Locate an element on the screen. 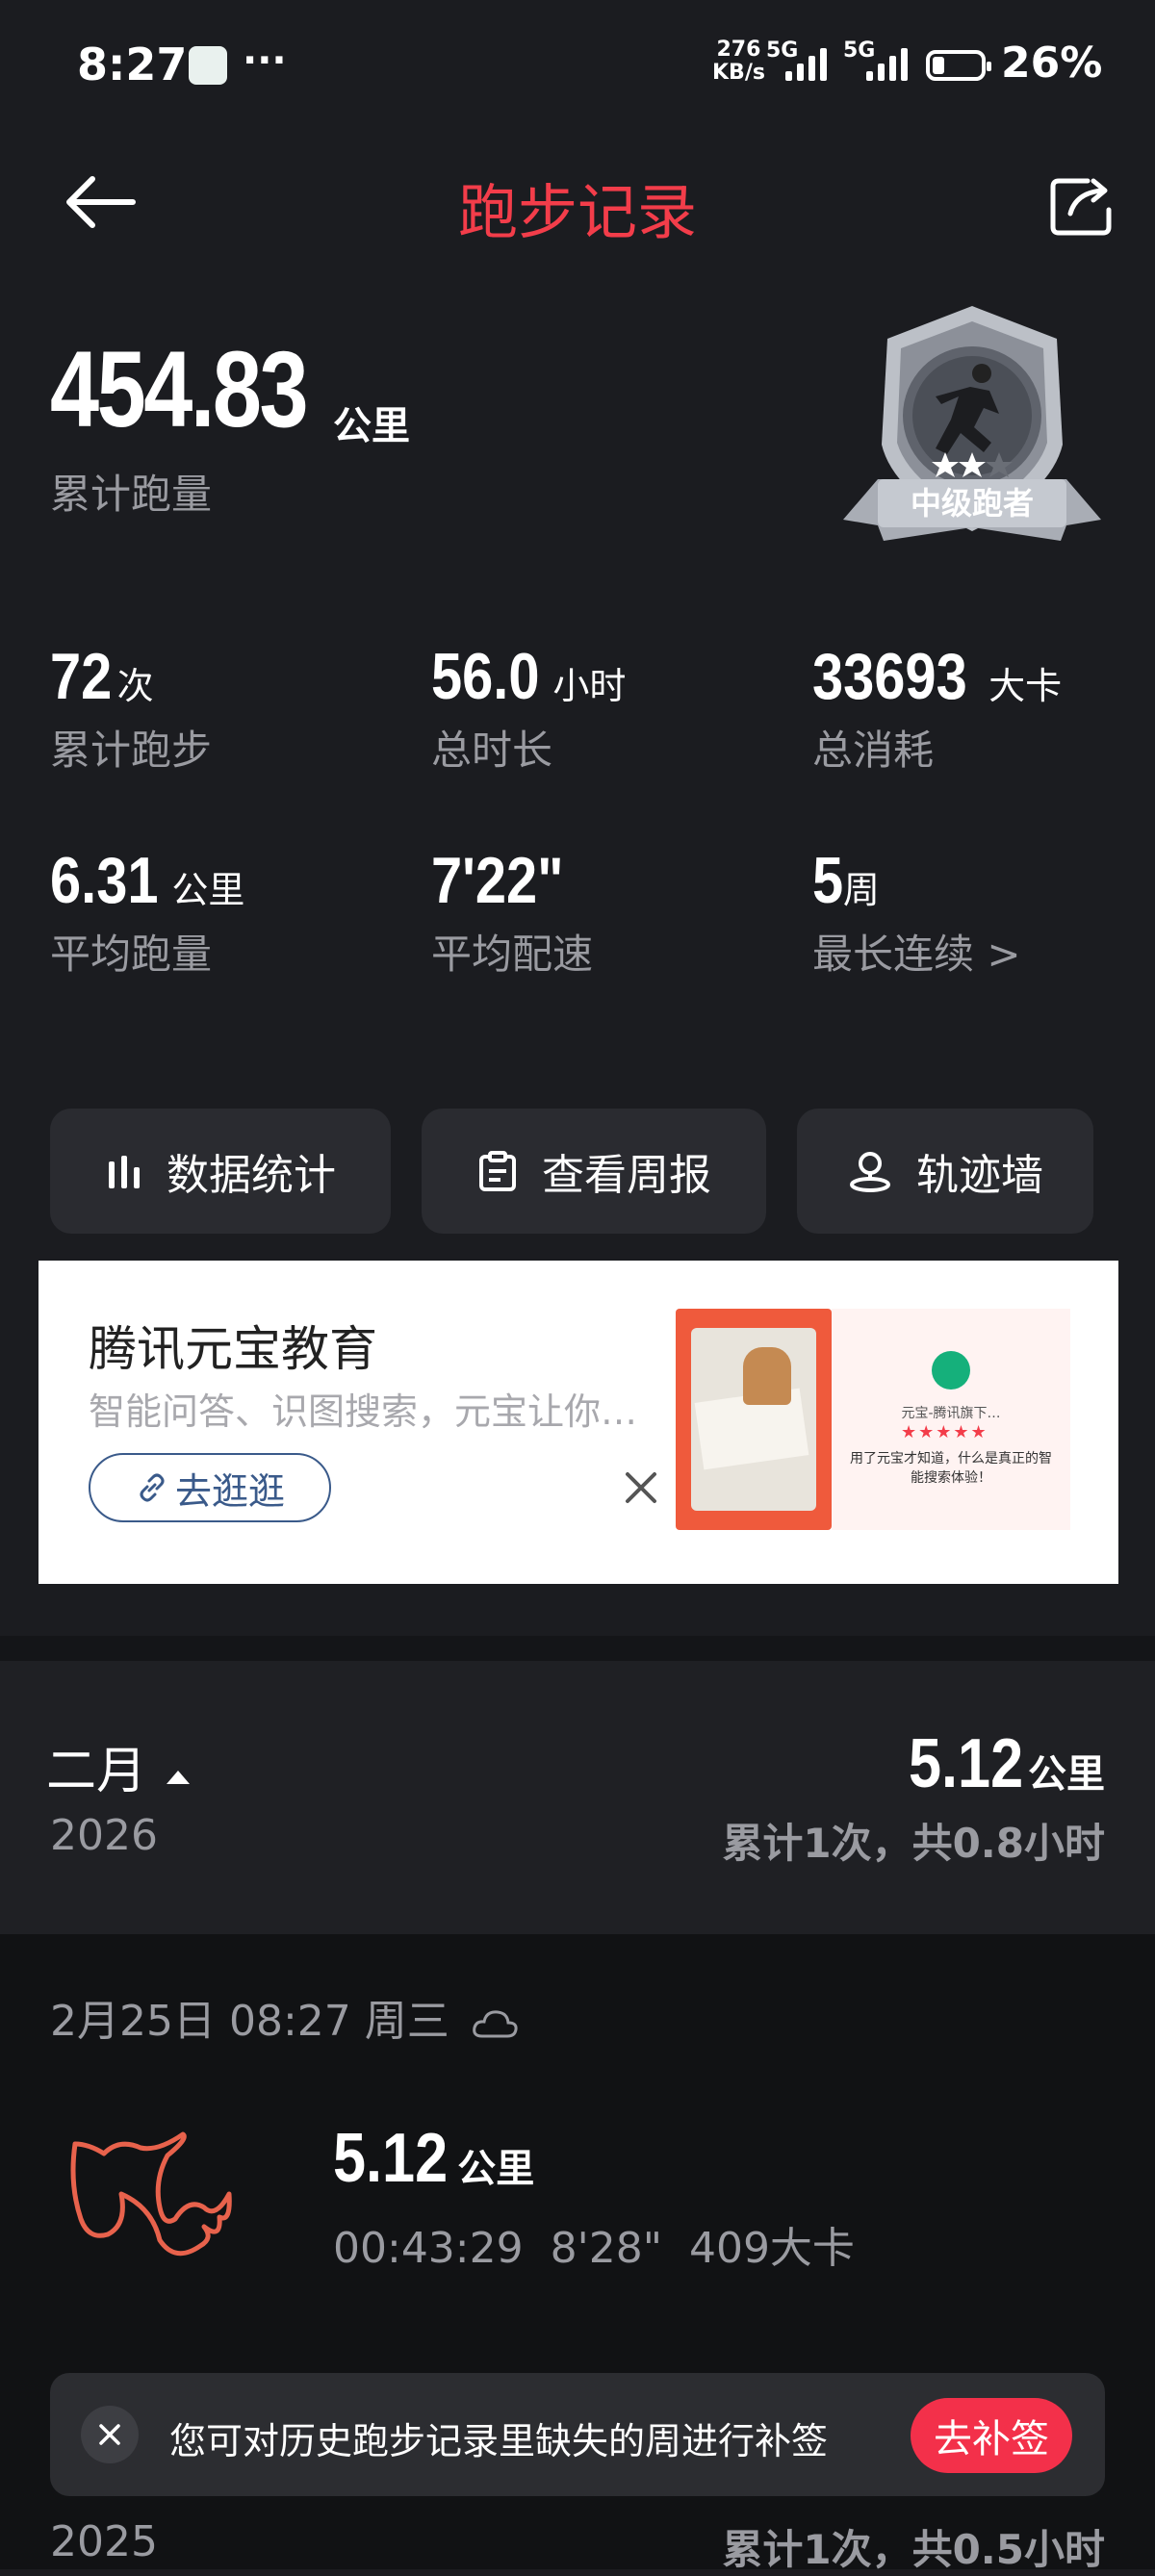  cloud-icon is located at coordinates (495, 2024).